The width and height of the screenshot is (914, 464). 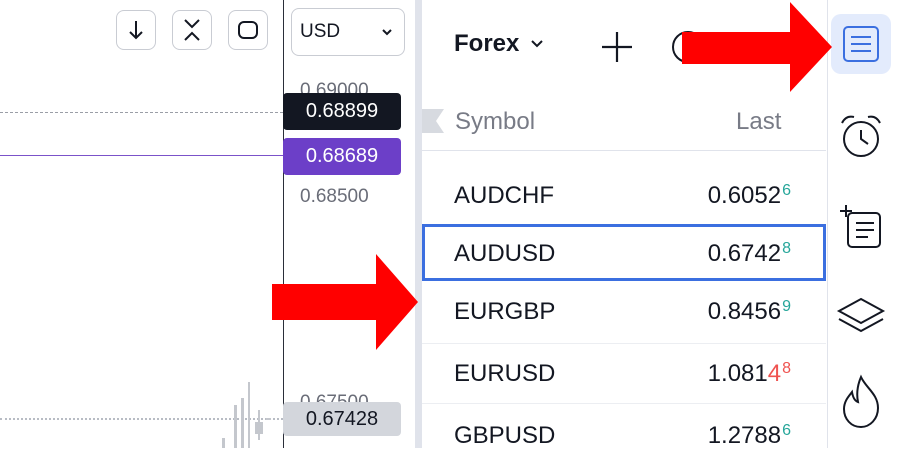 What do you see at coordinates (749, 311) in the screenshot?
I see `last-price: 0.84569` at bounding box center [749, 311].